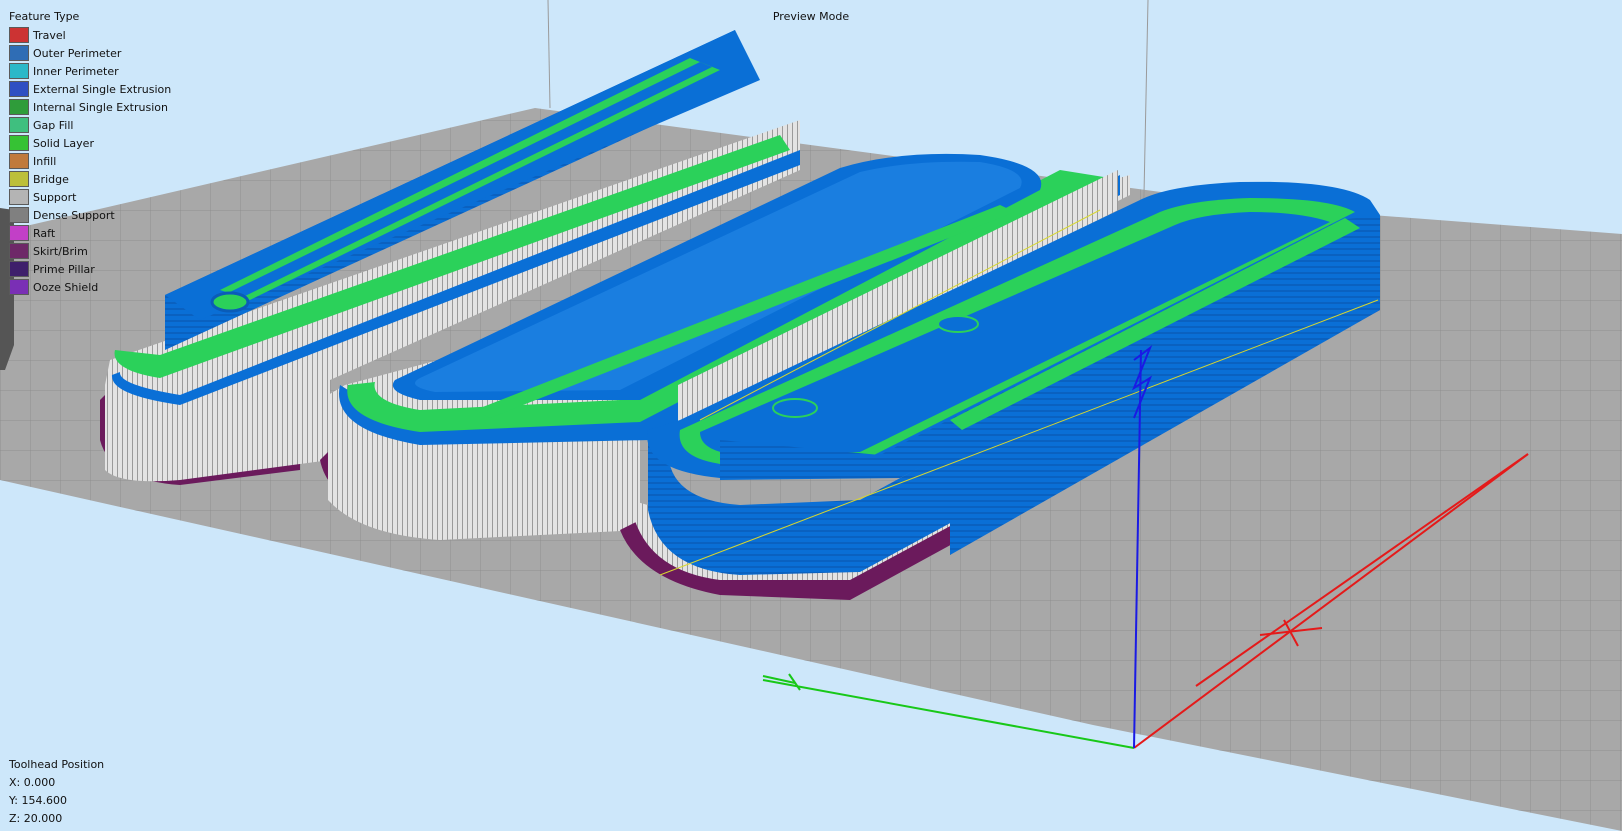  Describe the element at coordinates (66, 287) in the screenshot. I see `legend-label: Ooze Shield` at that location.